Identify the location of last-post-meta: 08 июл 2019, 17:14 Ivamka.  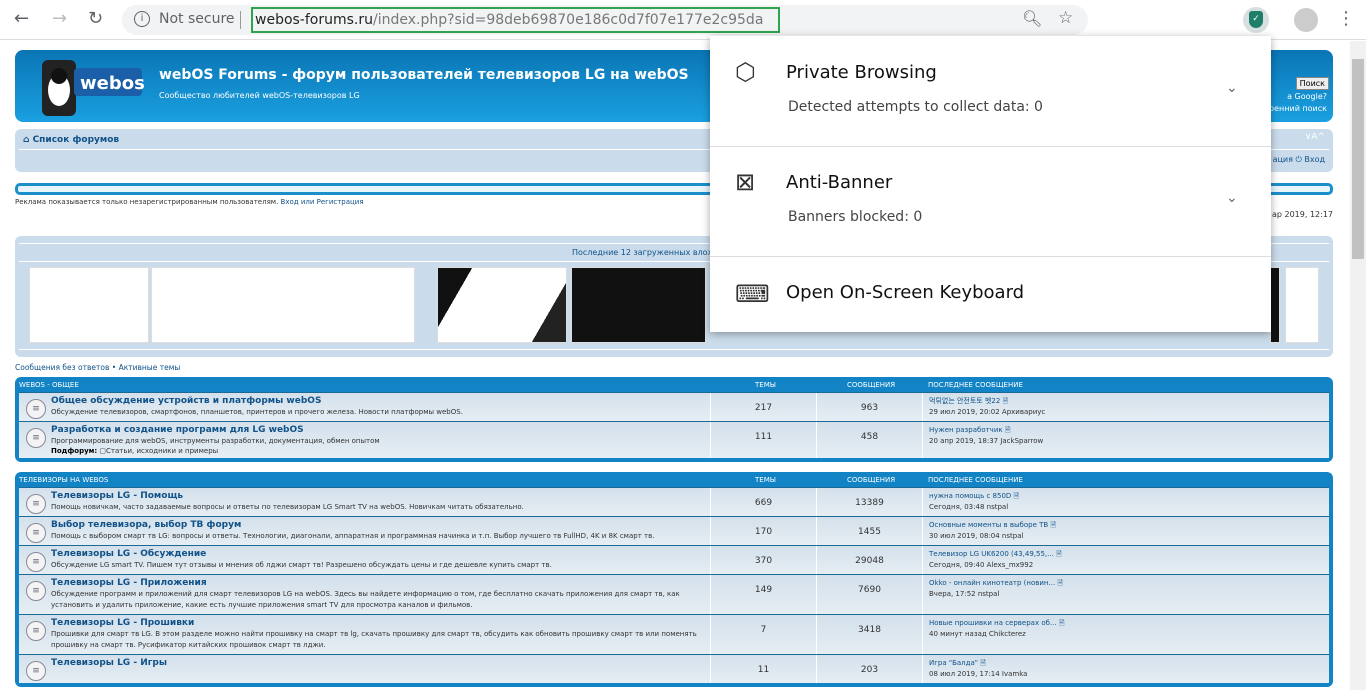
(978, 674).